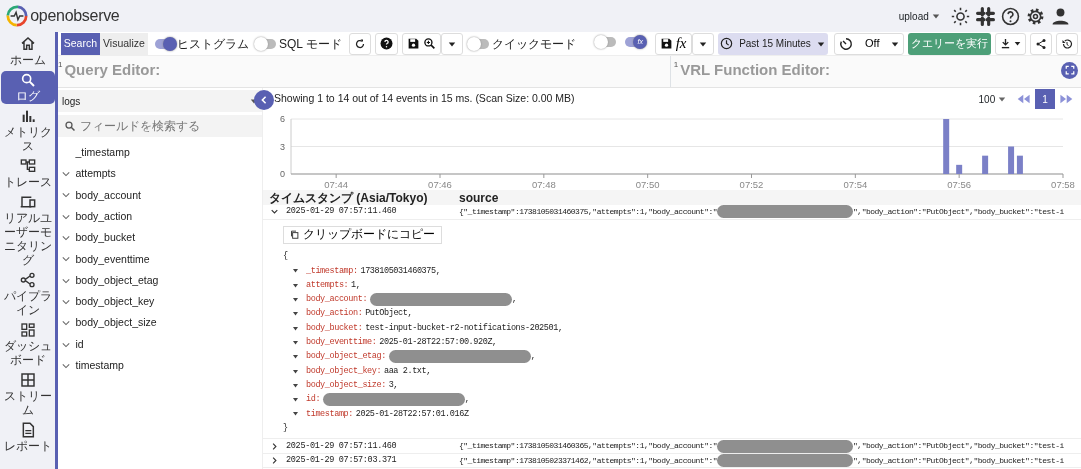 The height and width of the screenshot is (469, 1081). Describe the element at coordinates (727, 43) in the screenshot. I see `clock-icon` at that location.